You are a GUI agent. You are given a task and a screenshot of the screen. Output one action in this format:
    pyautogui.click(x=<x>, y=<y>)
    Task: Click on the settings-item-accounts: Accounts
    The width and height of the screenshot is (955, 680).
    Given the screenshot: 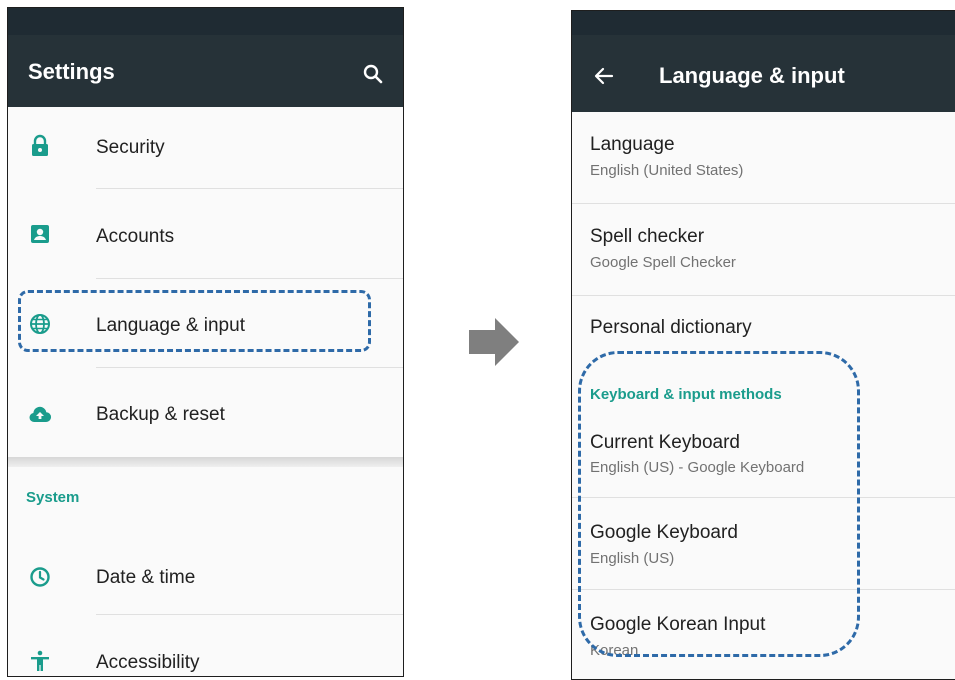 What is the action you would take?
    pyautogui.click(x=205, y=240)
    